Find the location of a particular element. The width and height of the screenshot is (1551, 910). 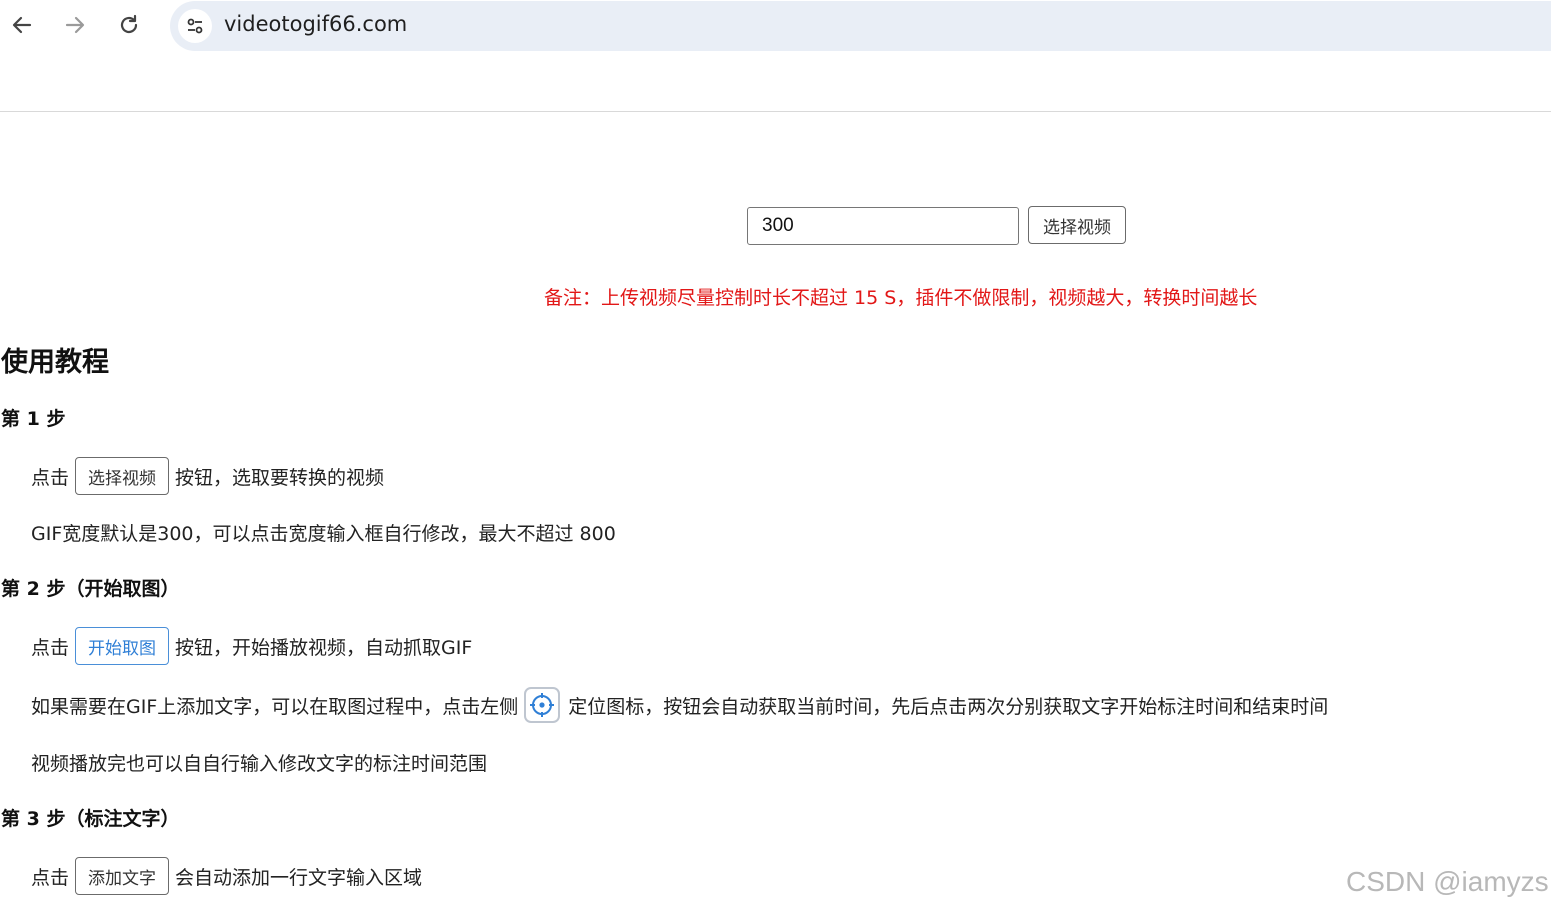

upload-note: 备注：上传视频尽量控制时长不超过 15 S，插件不做限制，视频越大，转换时间越长 is located at coordinates (901, 298).